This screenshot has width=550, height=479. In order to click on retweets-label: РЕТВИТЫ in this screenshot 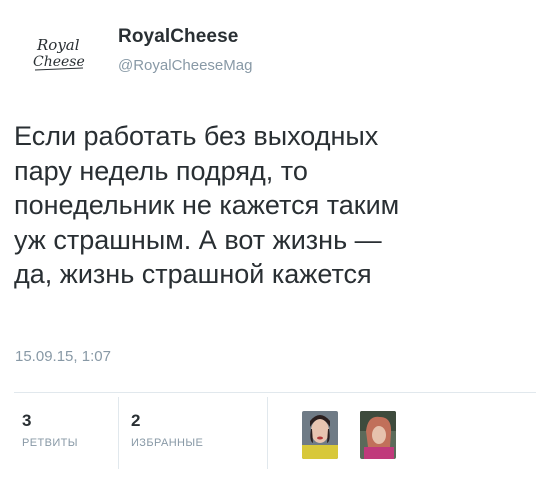, I will do `click(50, 443)`.